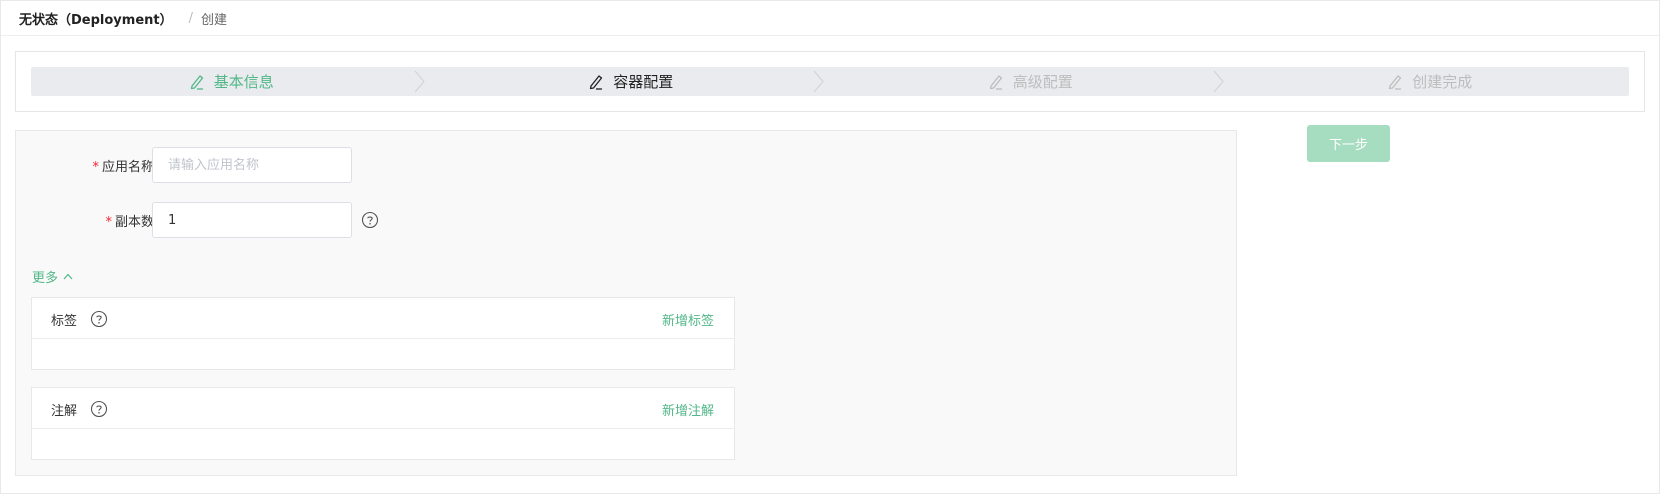 Image resolution: width=1664 pixels, height=498 pixels. I want to click on breadcrumb-root: 无状态（Deployment）, so click(96, 18).